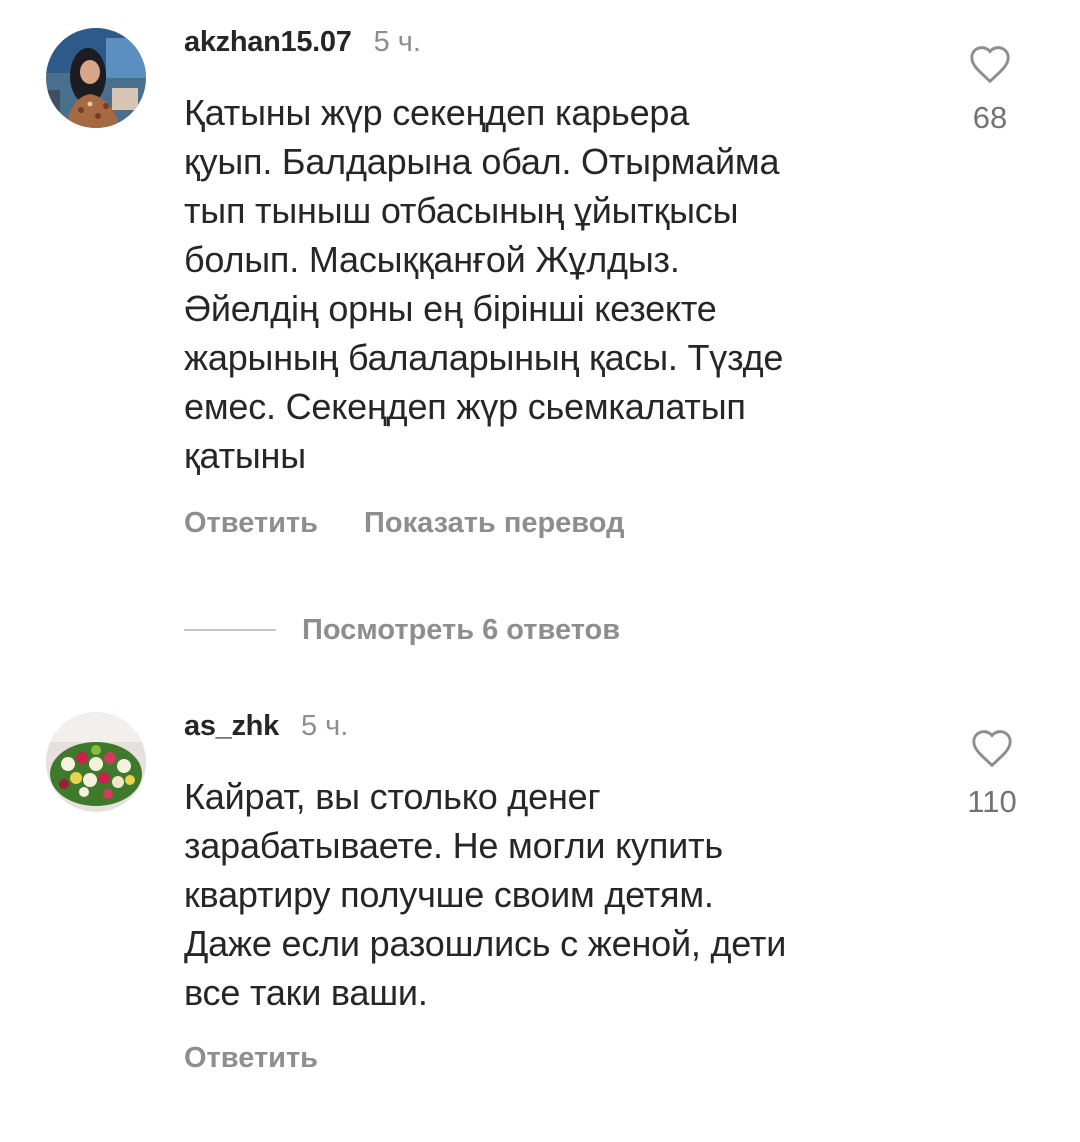  I want to click on comment-actions: Ответить Показать перевод, so click(427, 523).